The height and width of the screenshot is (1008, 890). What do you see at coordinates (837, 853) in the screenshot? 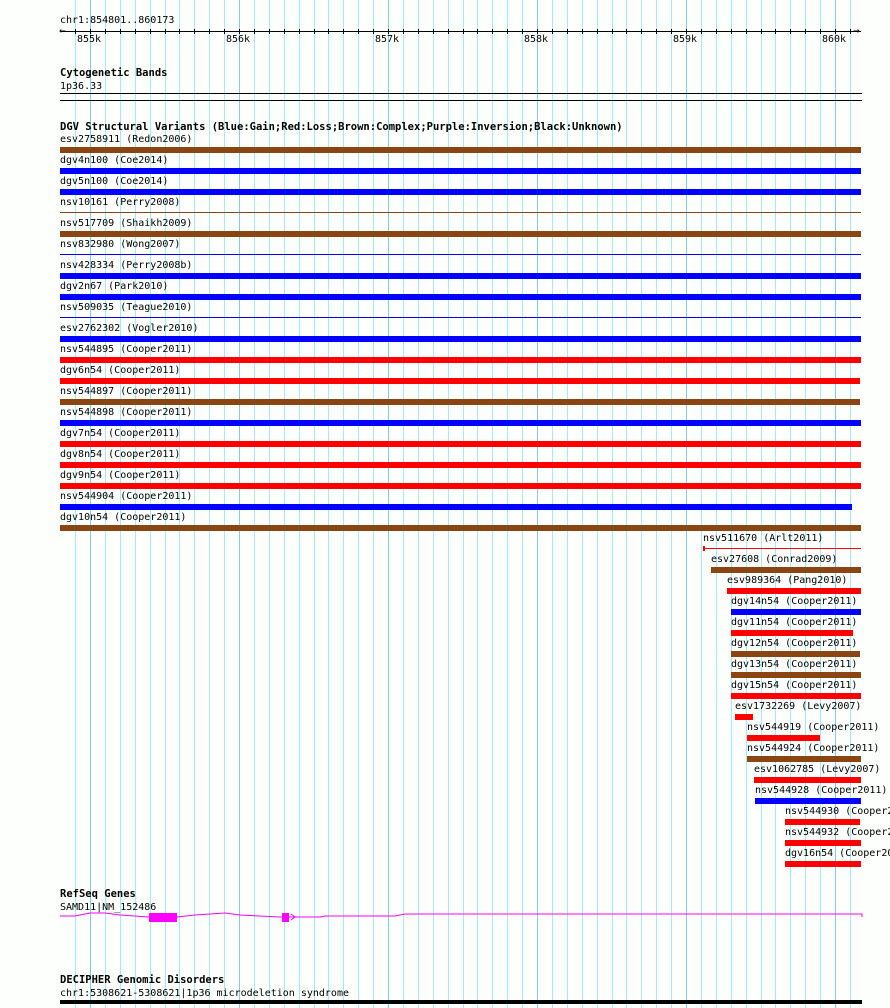
I see `variant-label: dgv16n54 (Cooper2011)` at bounding box center [837, 853].